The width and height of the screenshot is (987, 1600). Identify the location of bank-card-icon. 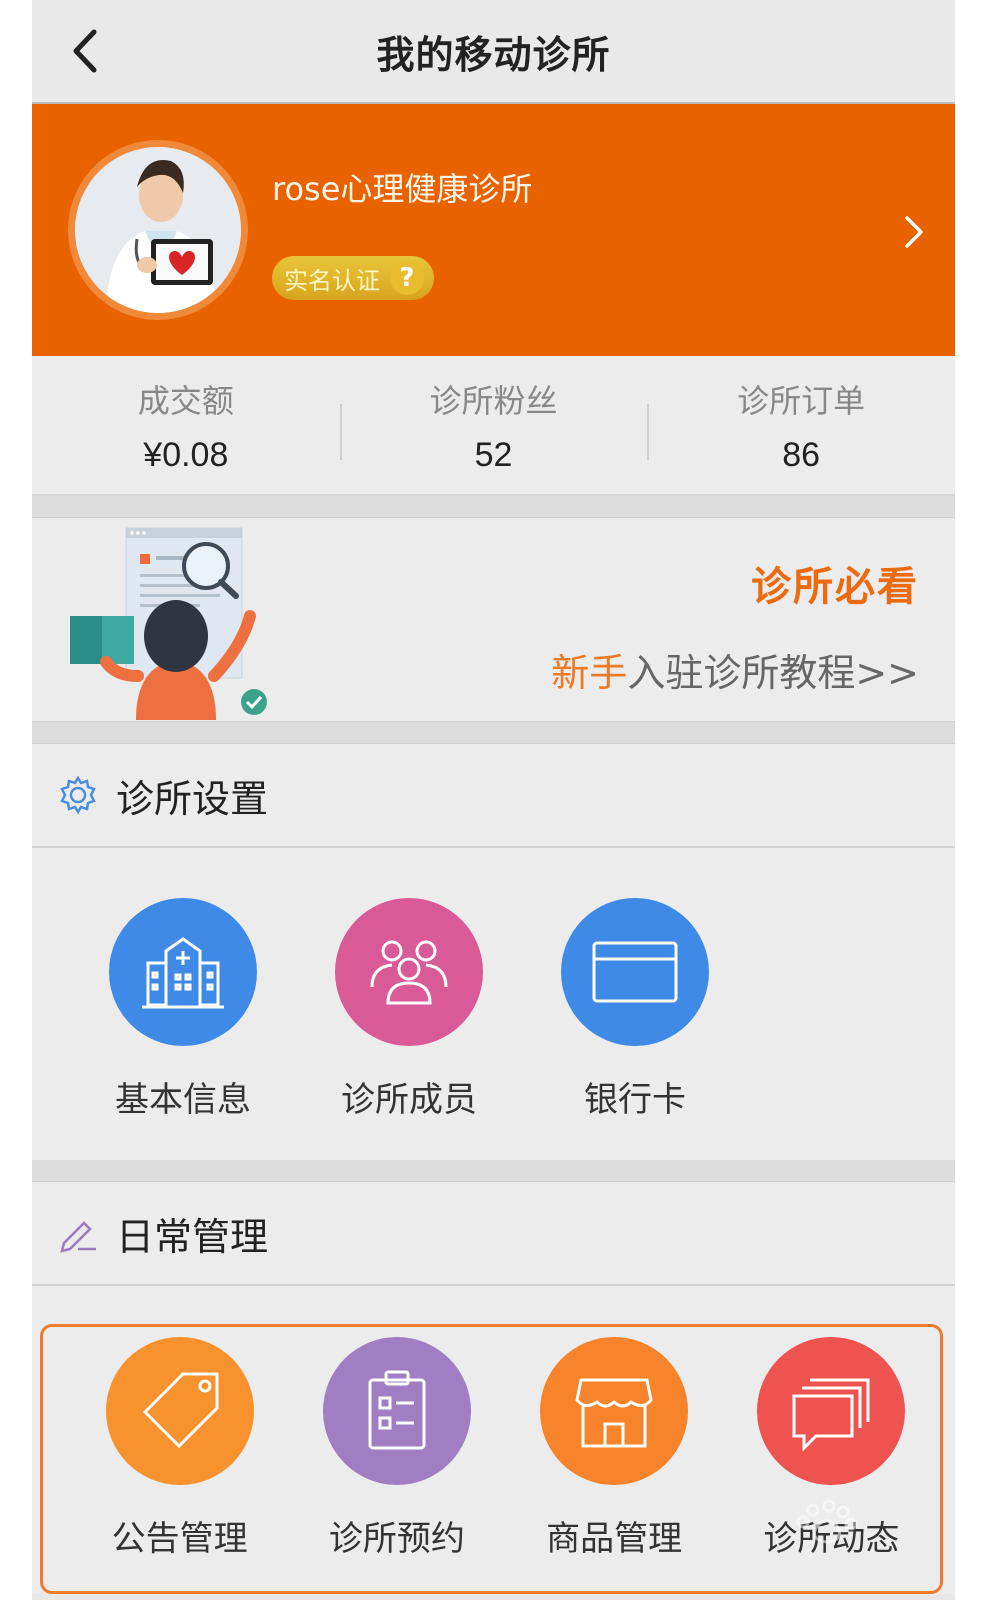
(635, 972).